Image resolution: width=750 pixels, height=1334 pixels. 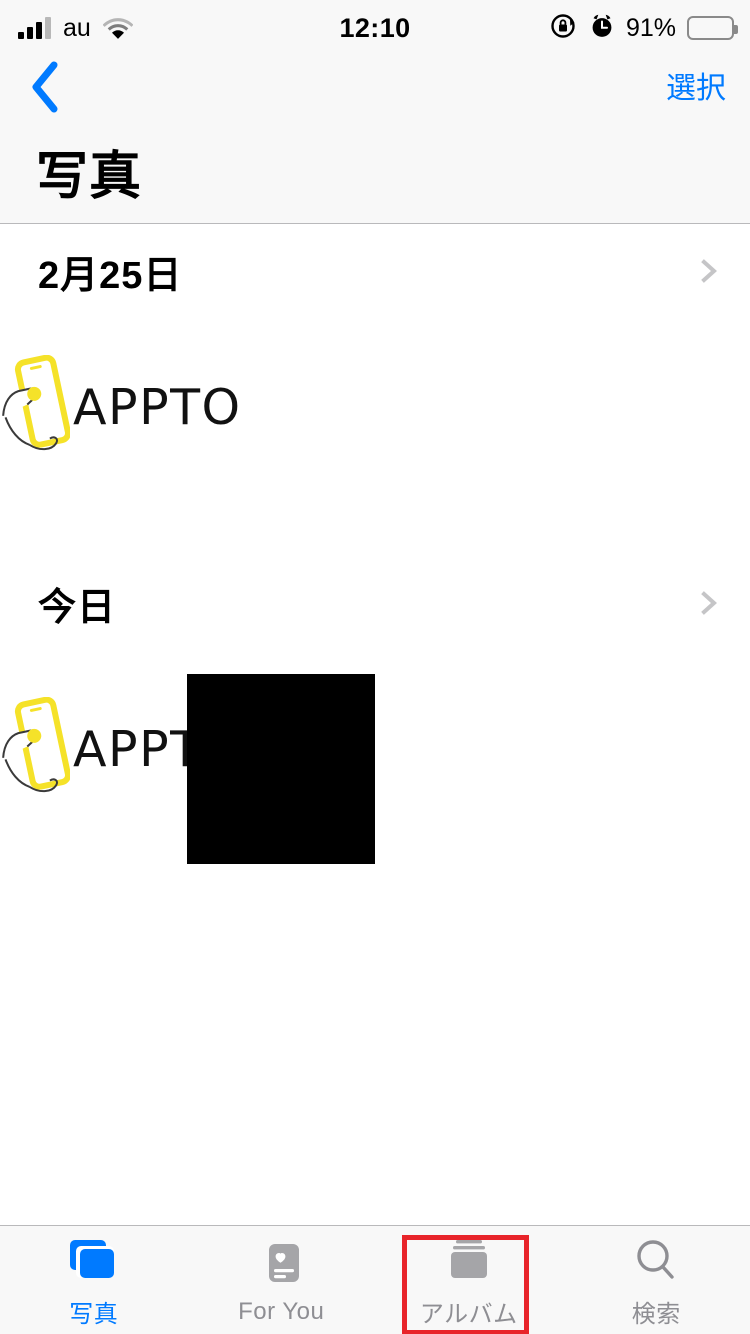 I want to click on tab-for-you: For You, so click(x=282, y=1280).